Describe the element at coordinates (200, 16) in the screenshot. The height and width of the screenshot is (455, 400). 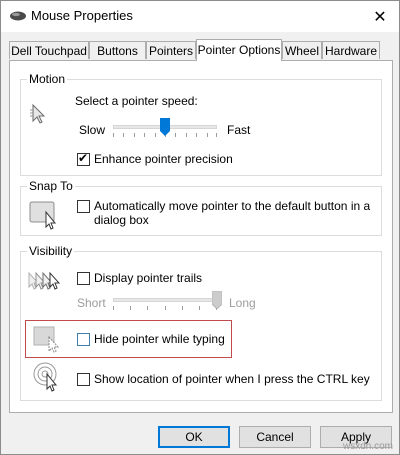
I see `title-bar: Mouse Properties ✕` at that location.